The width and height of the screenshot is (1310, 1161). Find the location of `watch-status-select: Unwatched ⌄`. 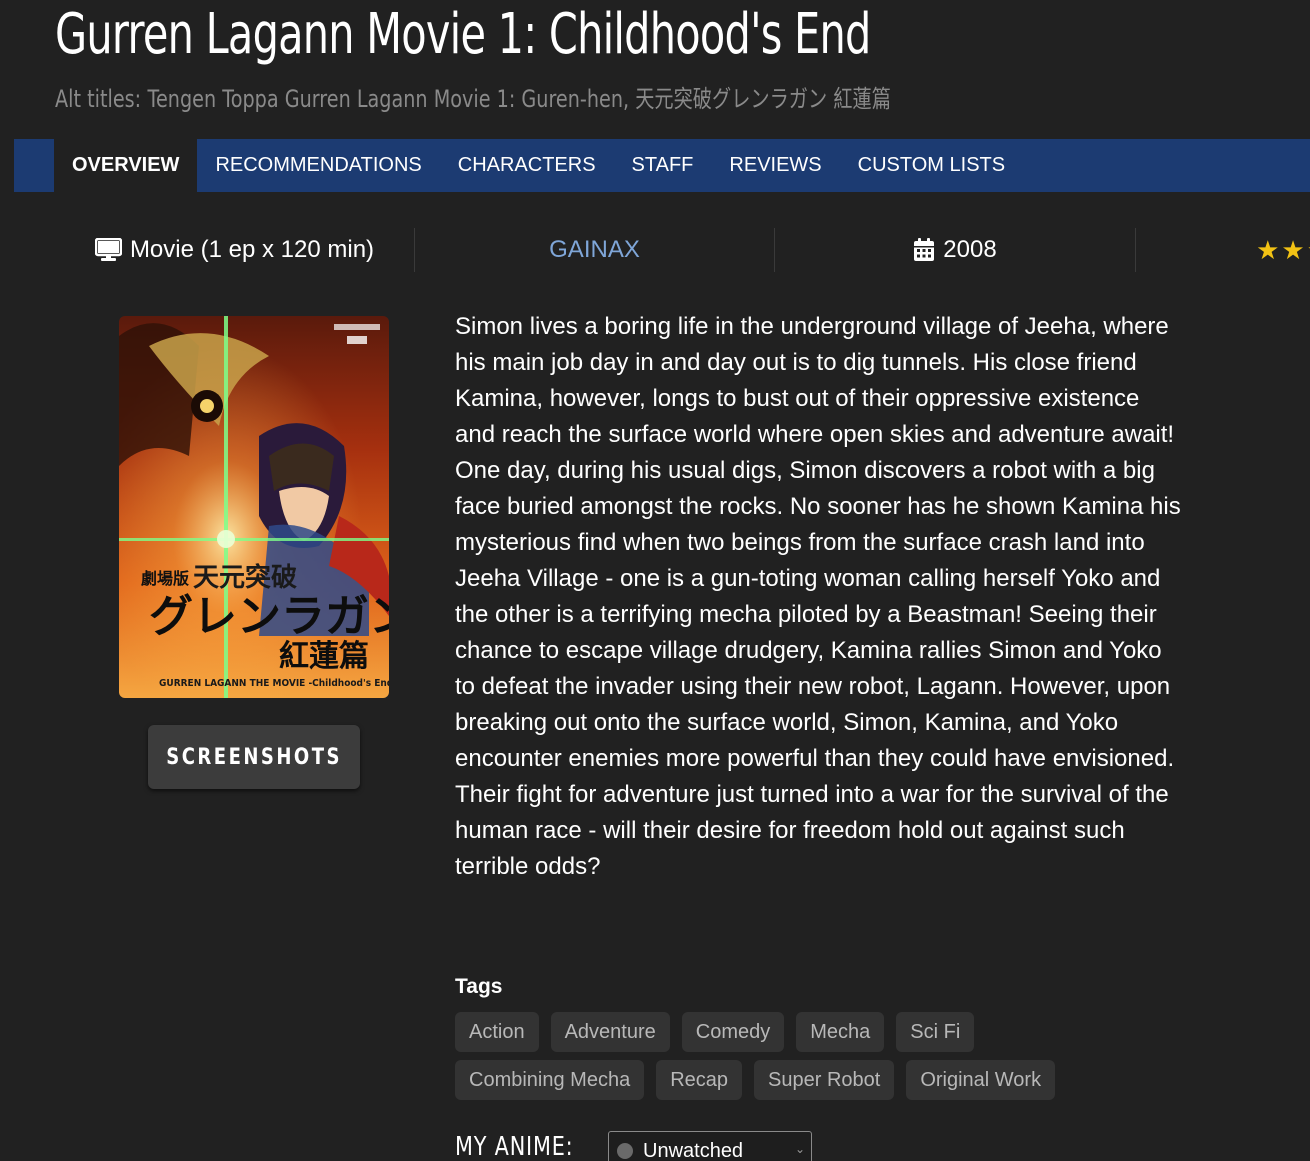

watch-status-select: Unwatched ⌄ is located at coordinates (710, 1146).